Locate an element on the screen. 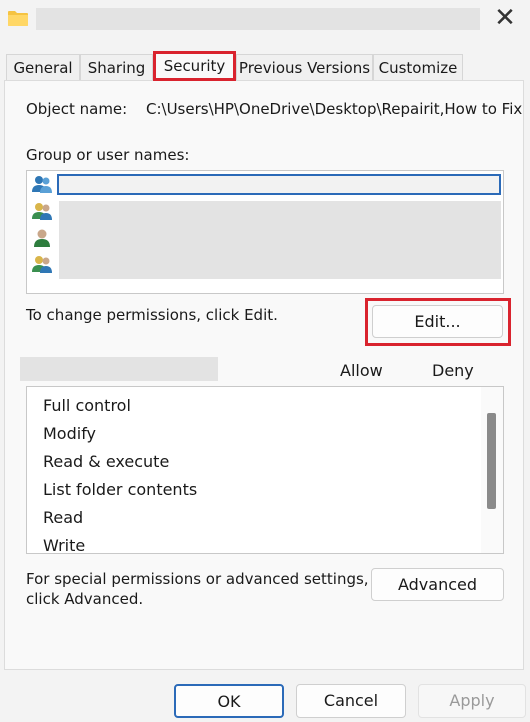 The height and width of the screenshot is (722, 530). allow-column-header: Allow is located at coordinates (361, 370).